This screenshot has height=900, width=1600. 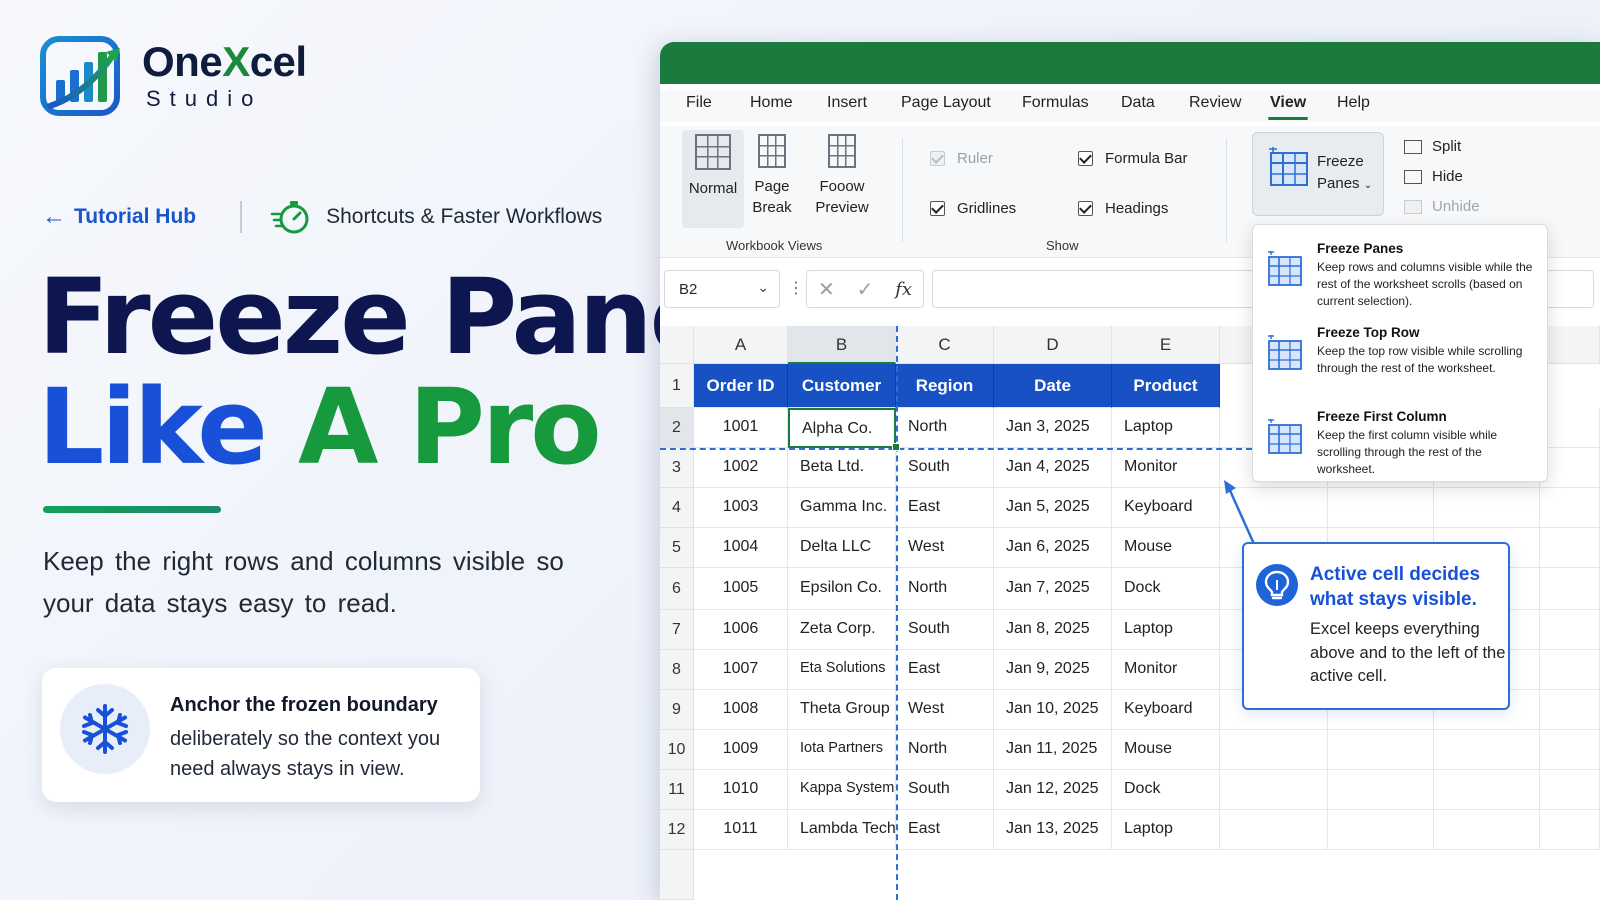 I want to click on table-cell: Jan 5, 2025, so click(x=1053, y=508).